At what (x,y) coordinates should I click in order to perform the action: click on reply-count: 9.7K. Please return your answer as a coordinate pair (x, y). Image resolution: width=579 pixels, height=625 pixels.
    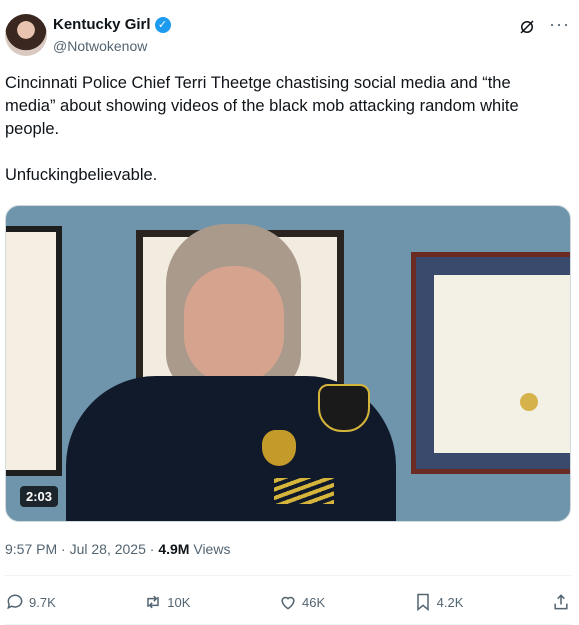
    Looking at the image, I should click on (42, 602).